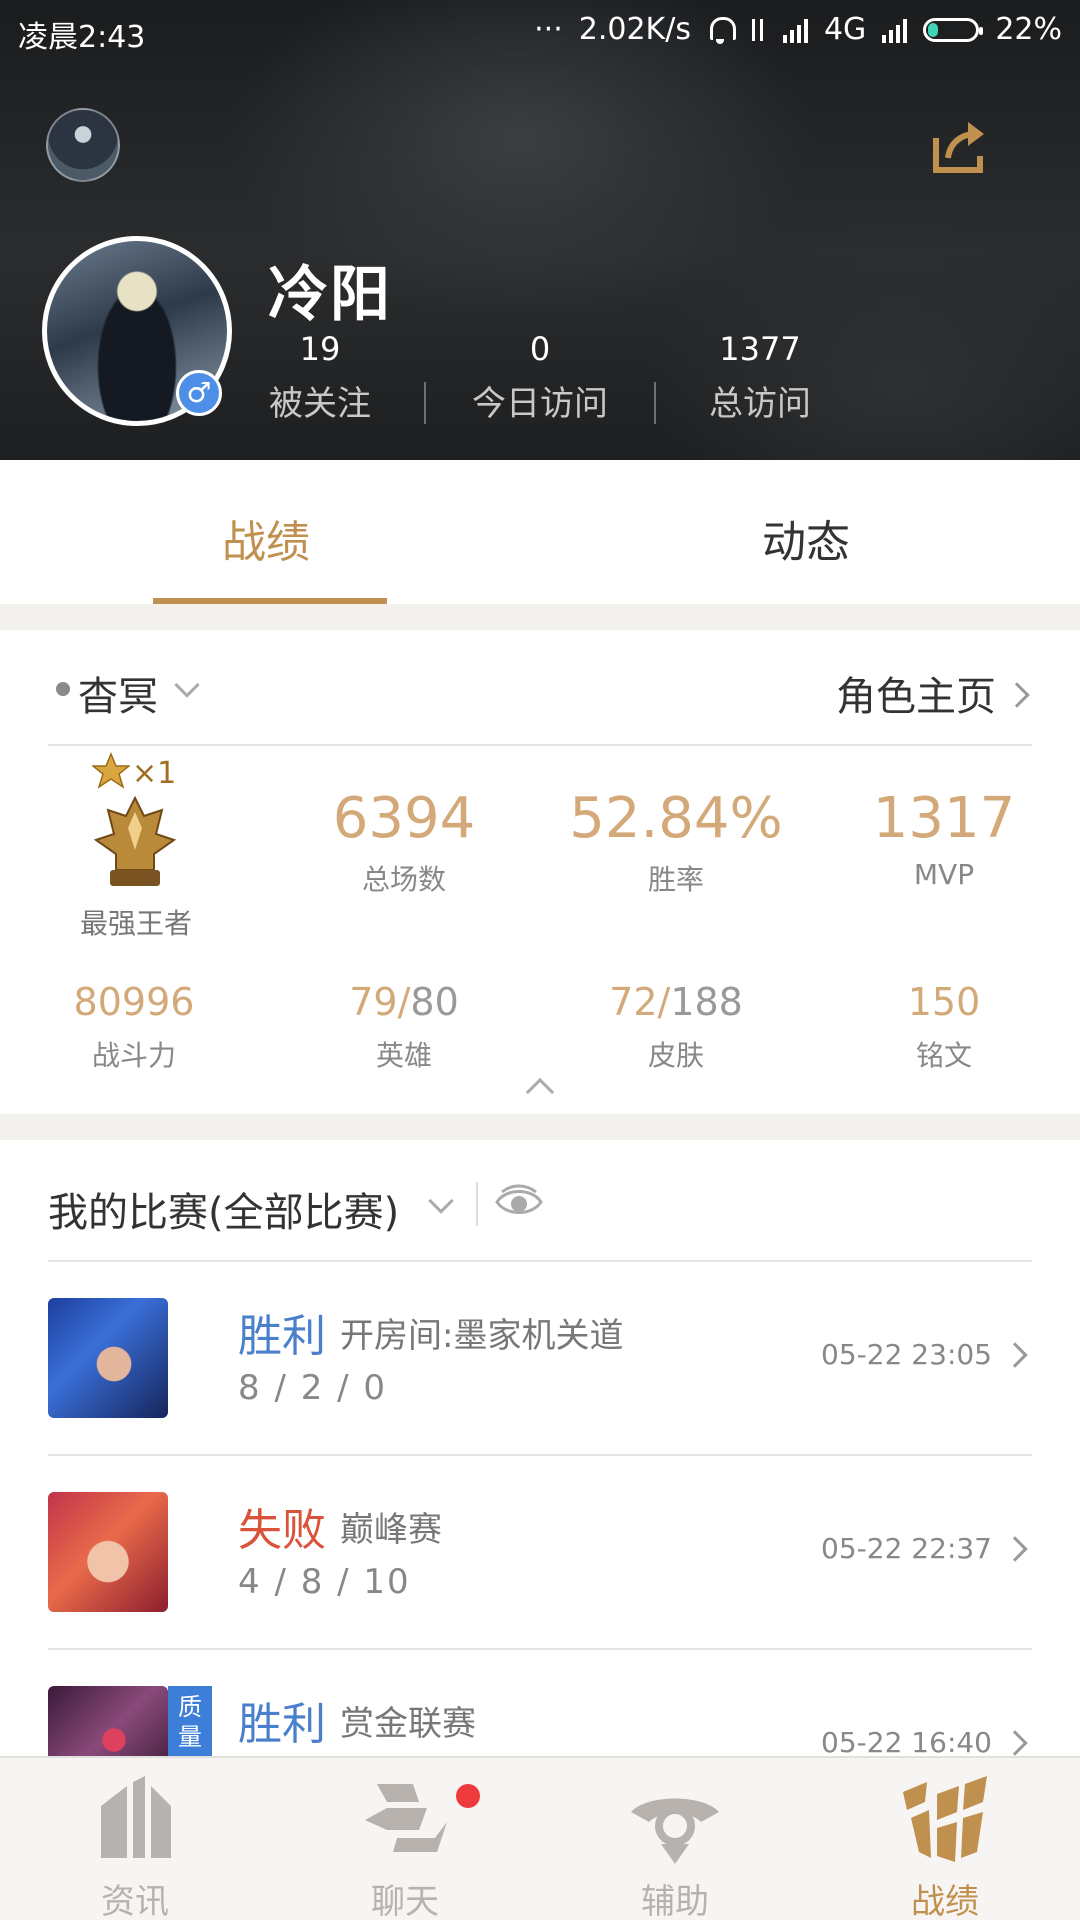 Image resolution: width=1080 pixels, height=1920 pixels. I want to click on mvp-value: 1317, so click(944, 818).